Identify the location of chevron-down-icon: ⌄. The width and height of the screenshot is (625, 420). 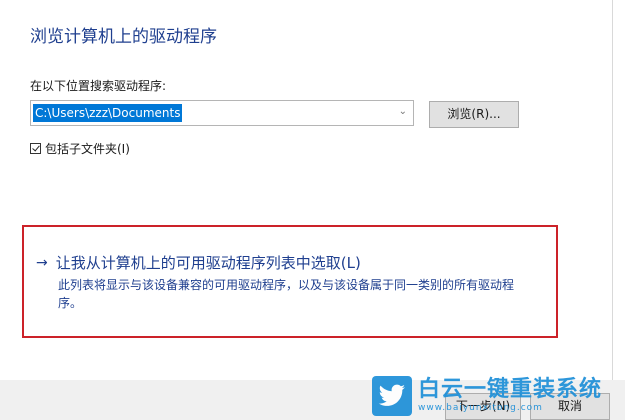
(403, 111).